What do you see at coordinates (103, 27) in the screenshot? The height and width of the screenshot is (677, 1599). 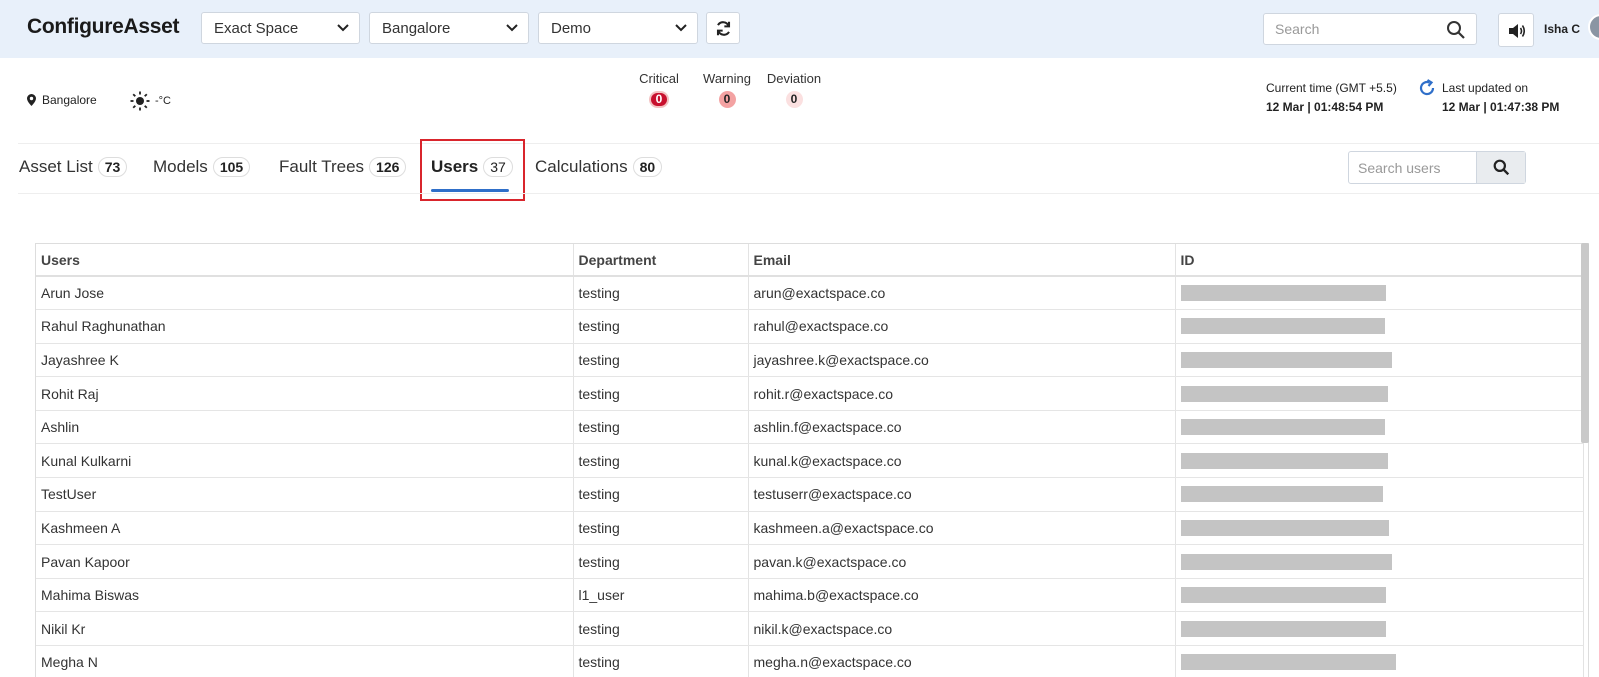 I see `app-title: ConfigureAsset` at bounding box center [103, 27].